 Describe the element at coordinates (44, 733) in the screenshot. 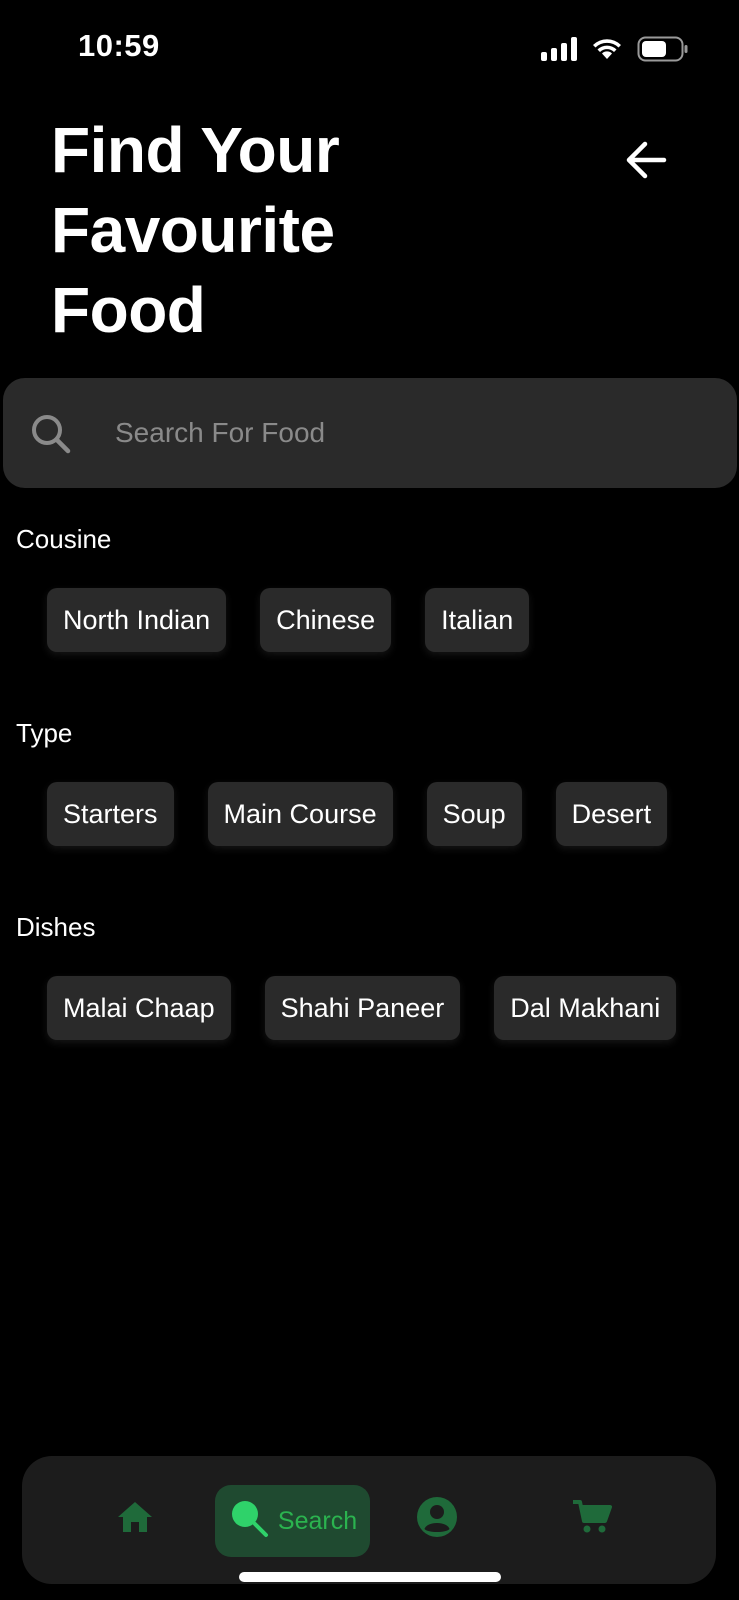

I see `section-title-type: Type` at that location.